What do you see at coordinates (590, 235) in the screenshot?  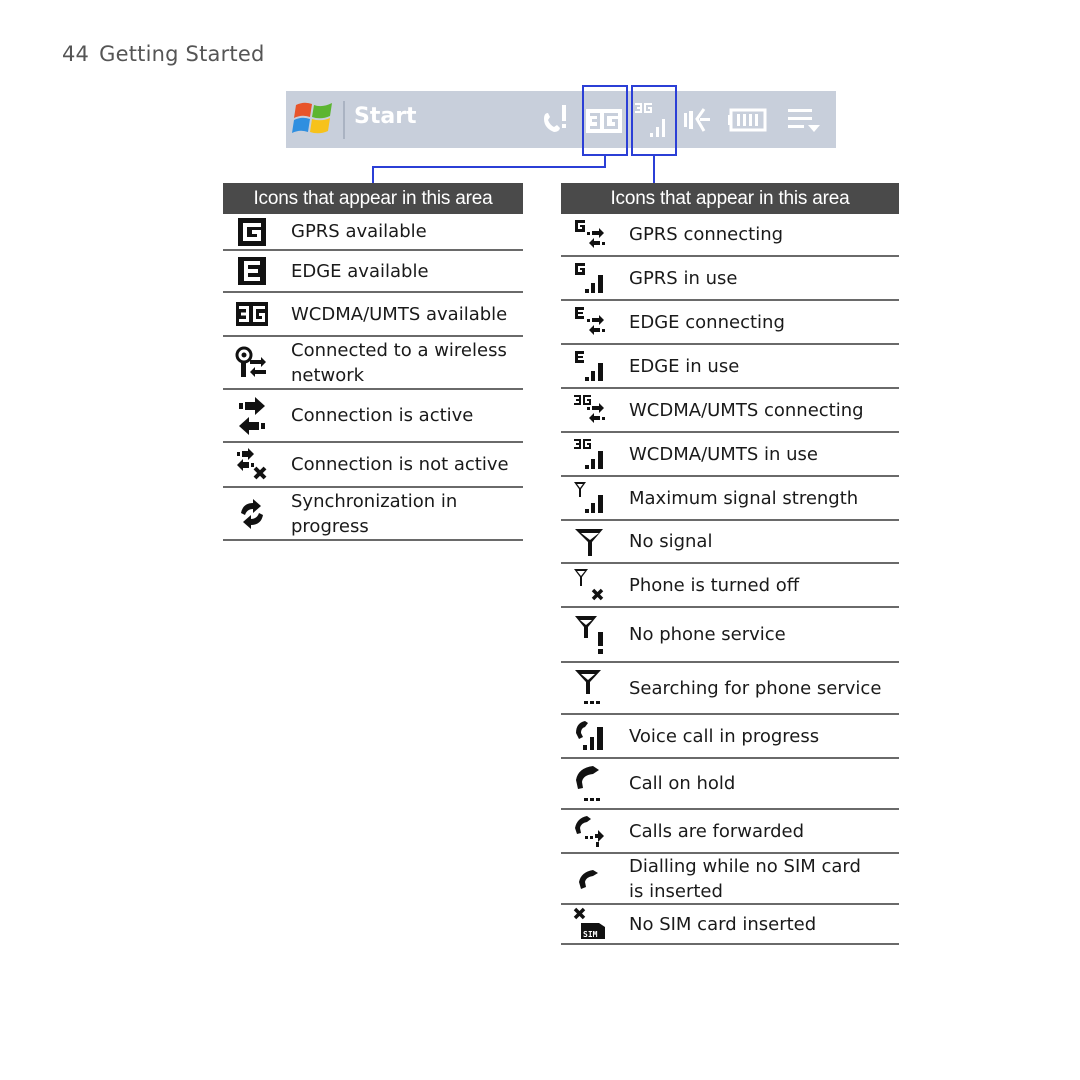 I see `gprs-connecting-icon` at bounding box center [590, 235].